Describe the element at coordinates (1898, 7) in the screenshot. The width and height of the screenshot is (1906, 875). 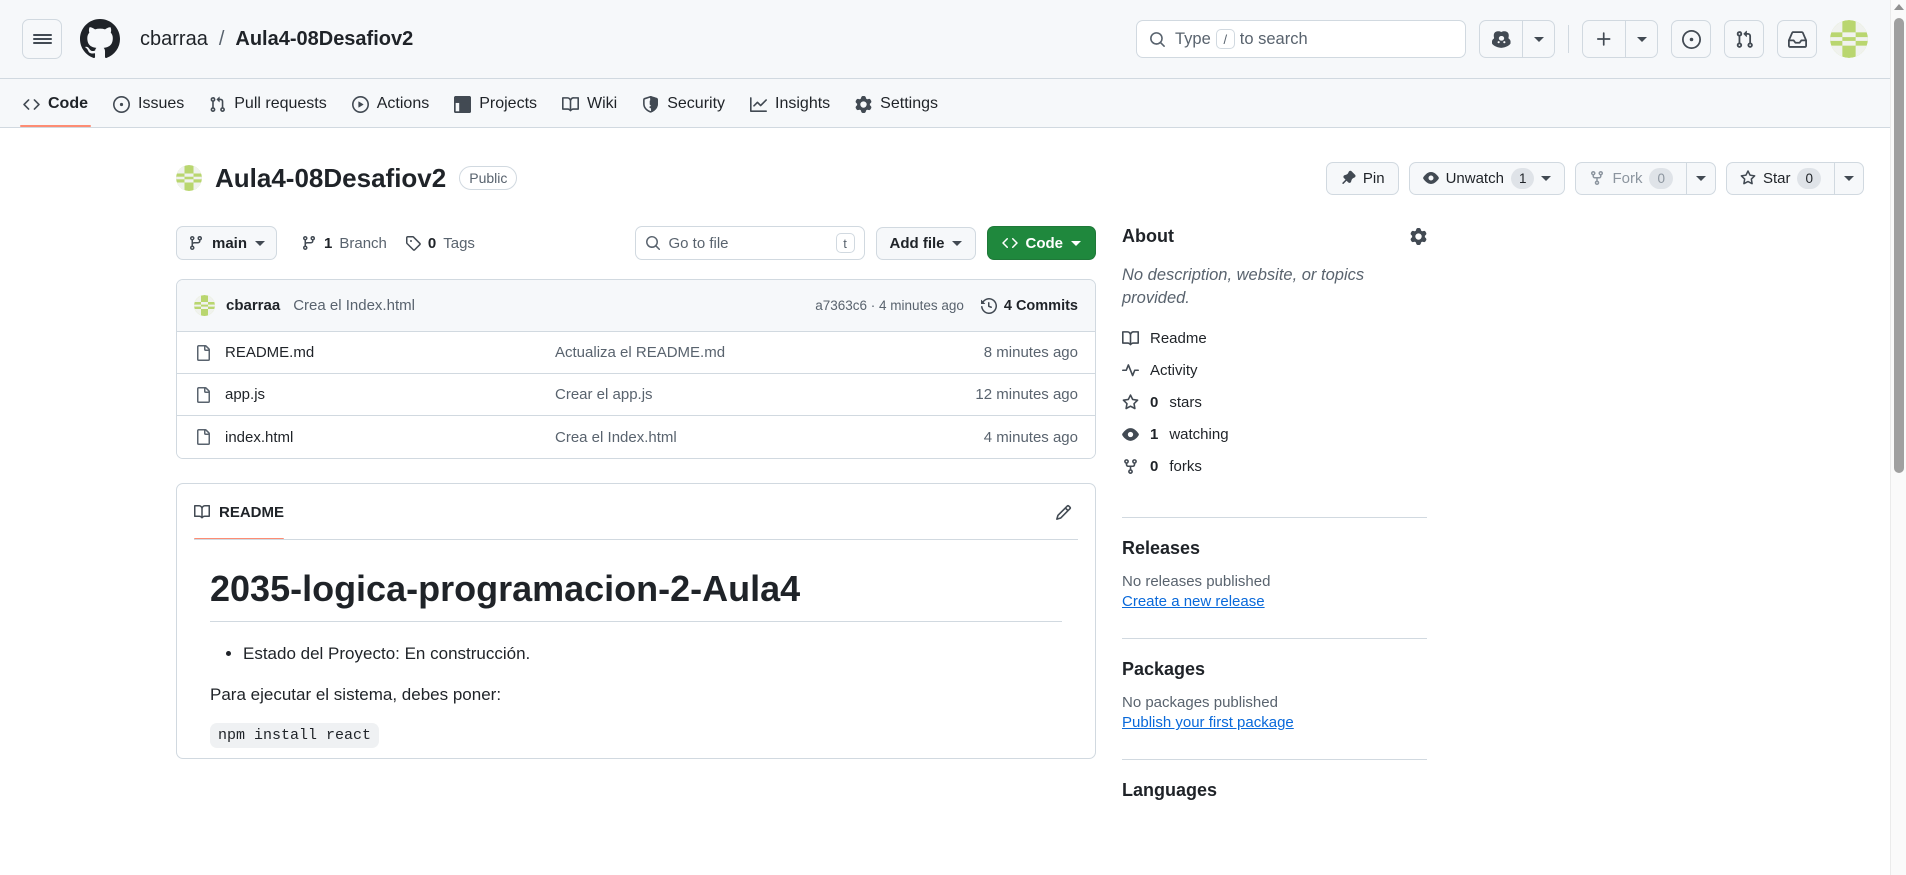
I see `scroll-up-arrow-icon` at that location.